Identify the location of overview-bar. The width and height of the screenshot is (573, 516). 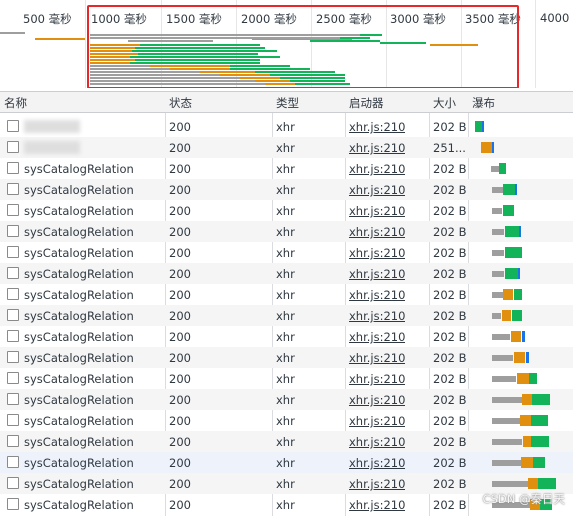
(60, 39).